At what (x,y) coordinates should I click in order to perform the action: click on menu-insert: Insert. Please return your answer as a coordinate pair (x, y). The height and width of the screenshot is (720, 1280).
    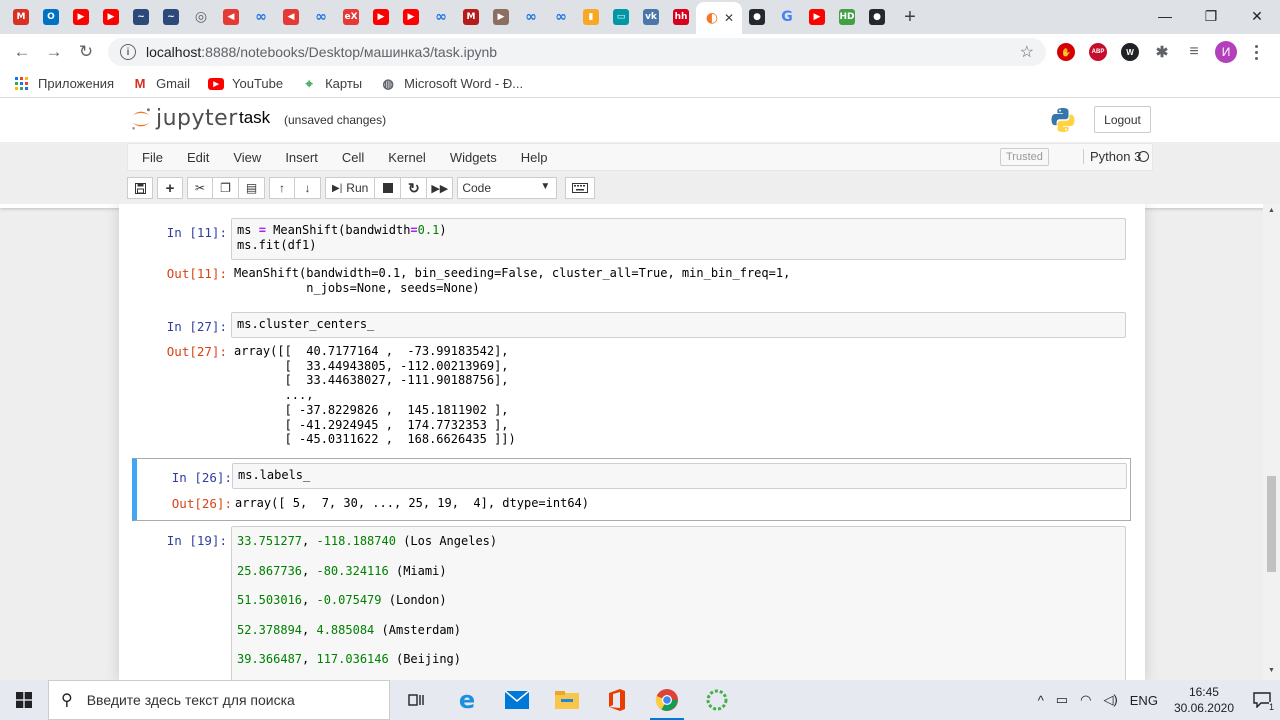
    Looking at the image, I should click on (301, 157).